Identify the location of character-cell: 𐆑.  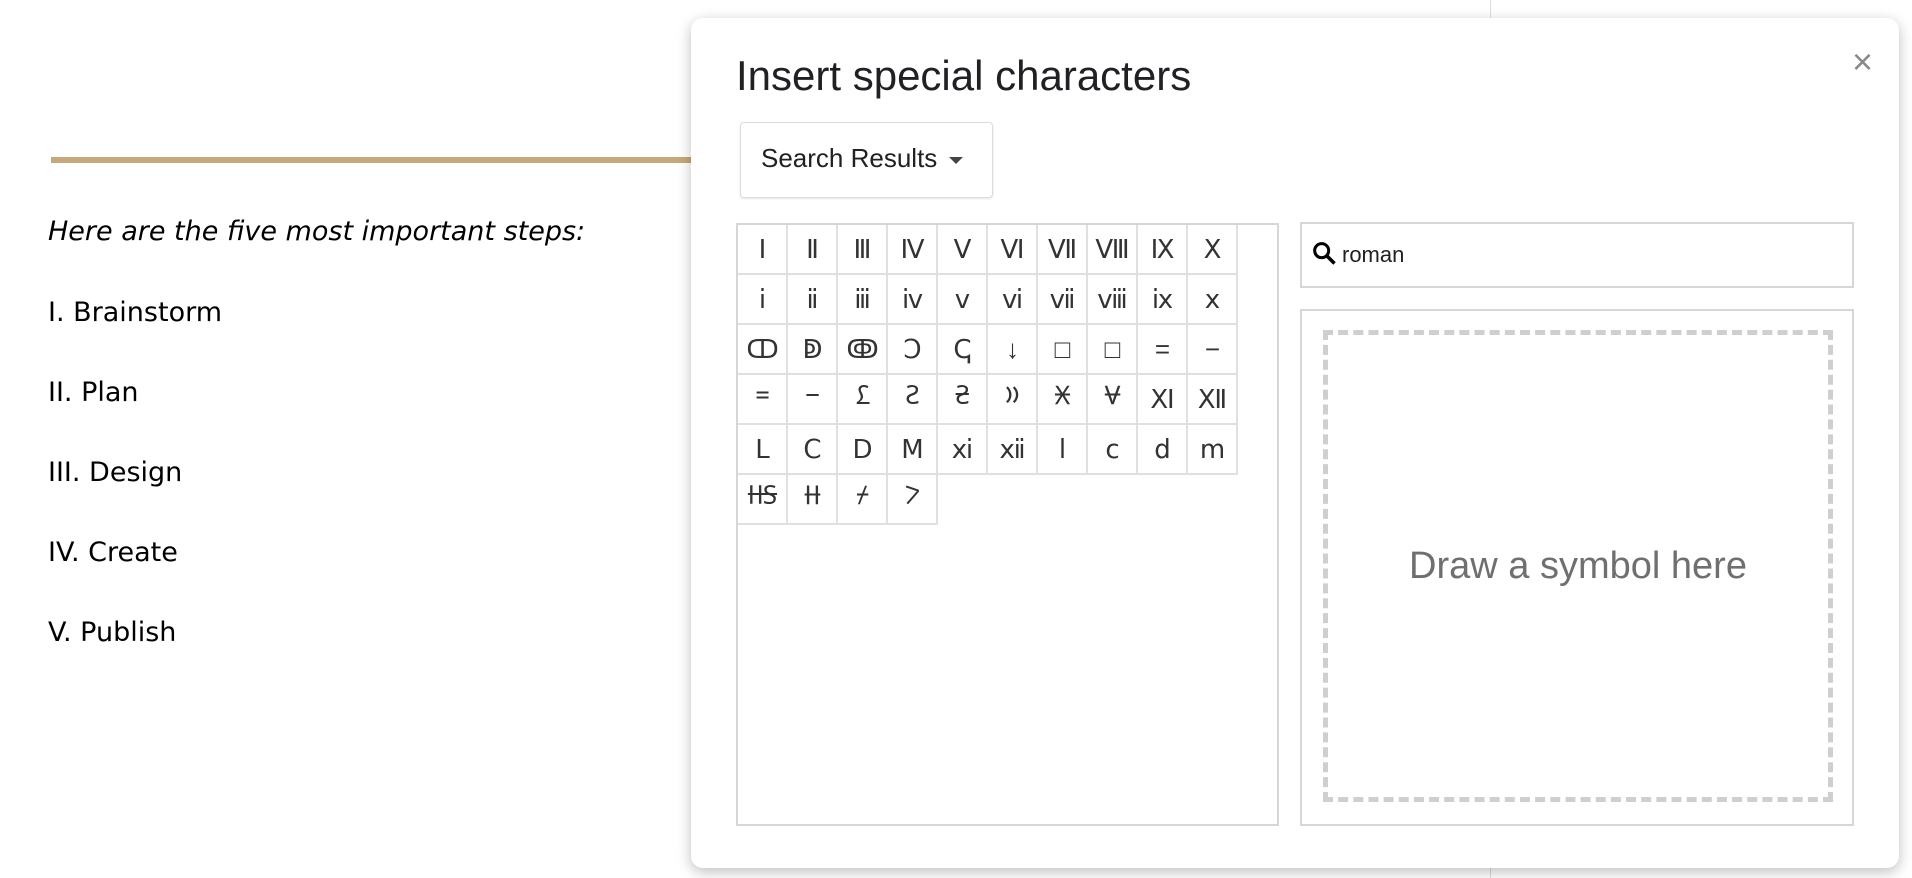
(813, 400).